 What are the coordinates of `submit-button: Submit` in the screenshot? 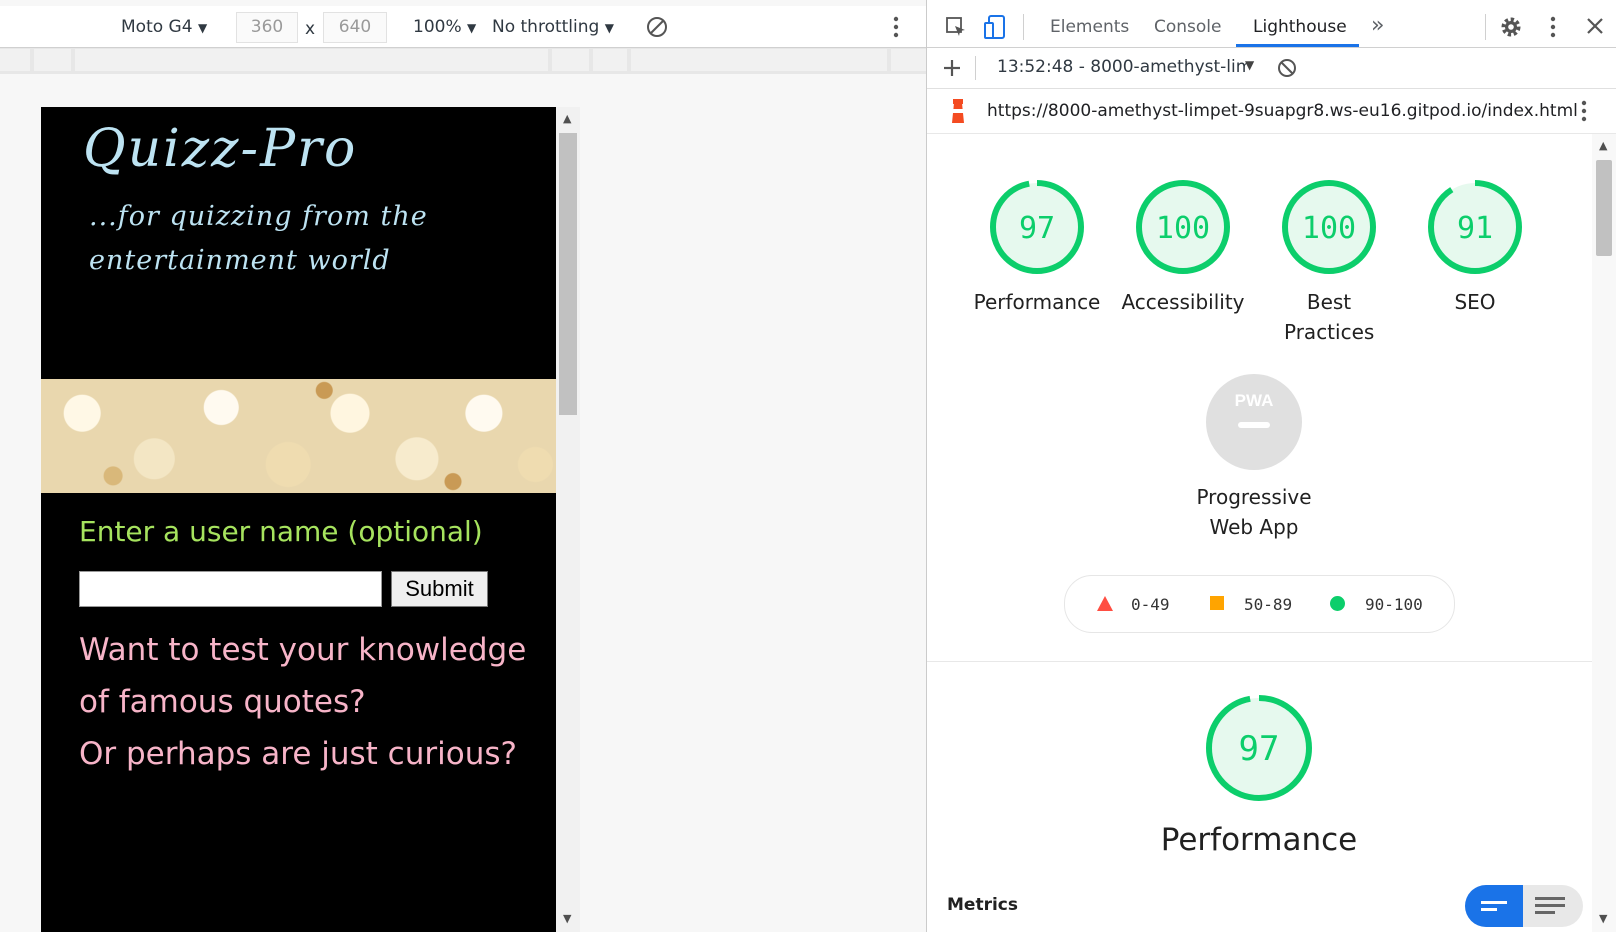 It's located at (439, 589).